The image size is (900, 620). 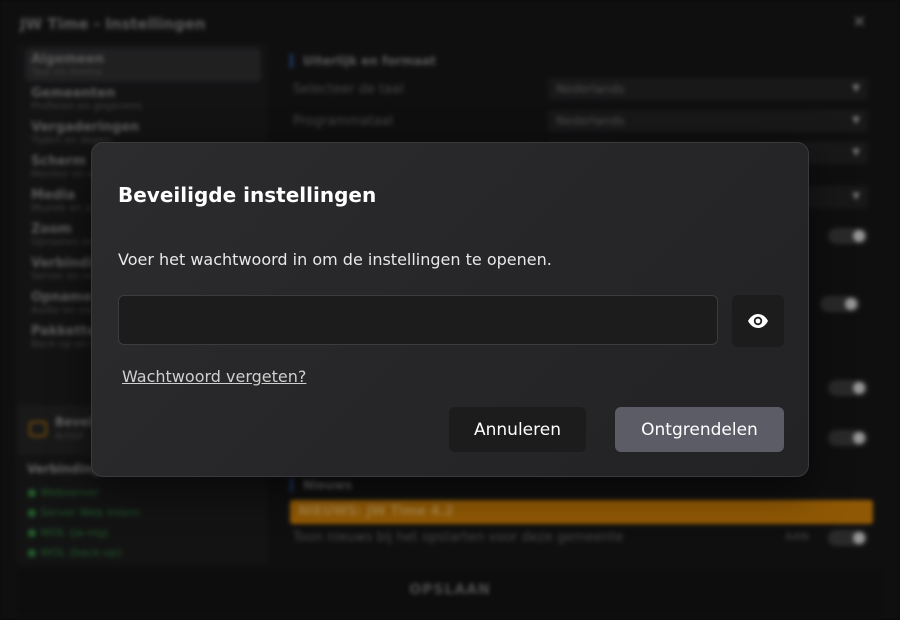 I want to click on show-password-button, so click(x=758, y=321).